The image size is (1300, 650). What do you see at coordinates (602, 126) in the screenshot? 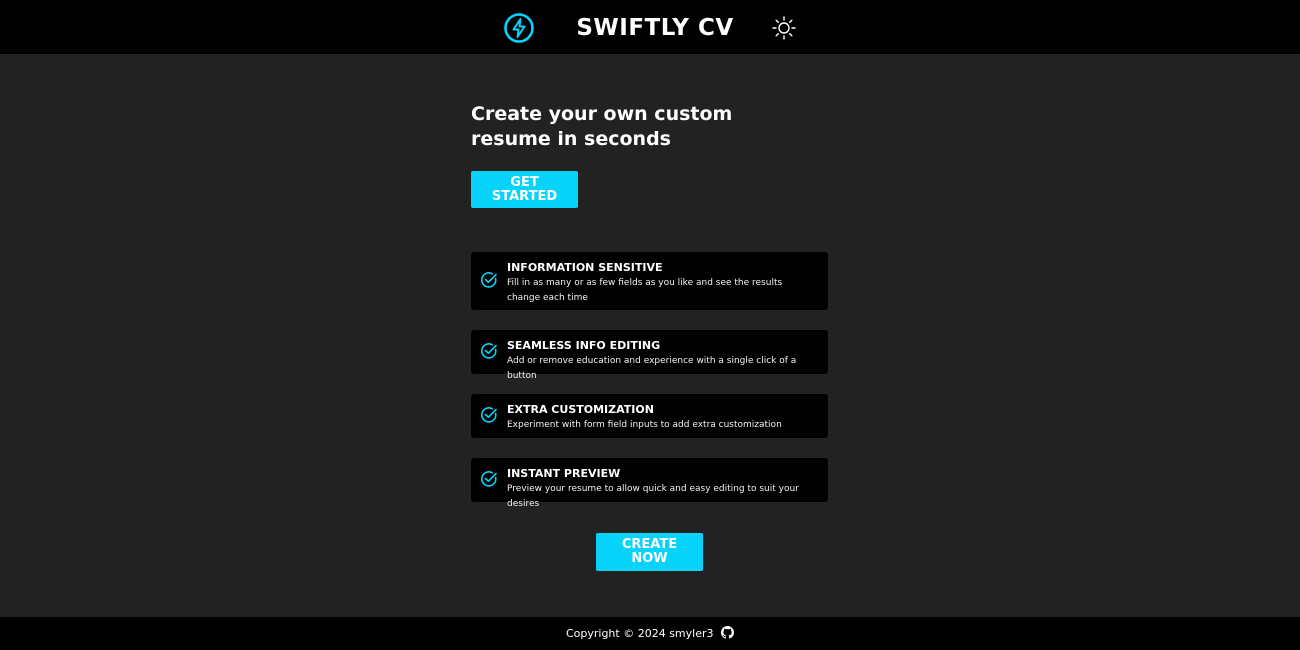
I see `hero-headline: Create your own custom resume in seconds` at bounding box center [602, 126].